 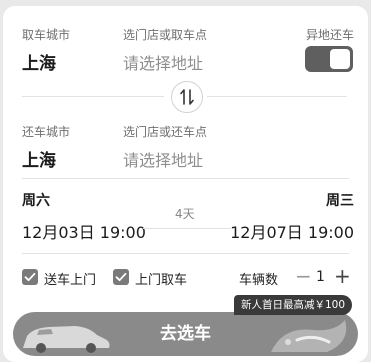 I want to click on choose-car-button: 去选车, so click(x=185, y=334).